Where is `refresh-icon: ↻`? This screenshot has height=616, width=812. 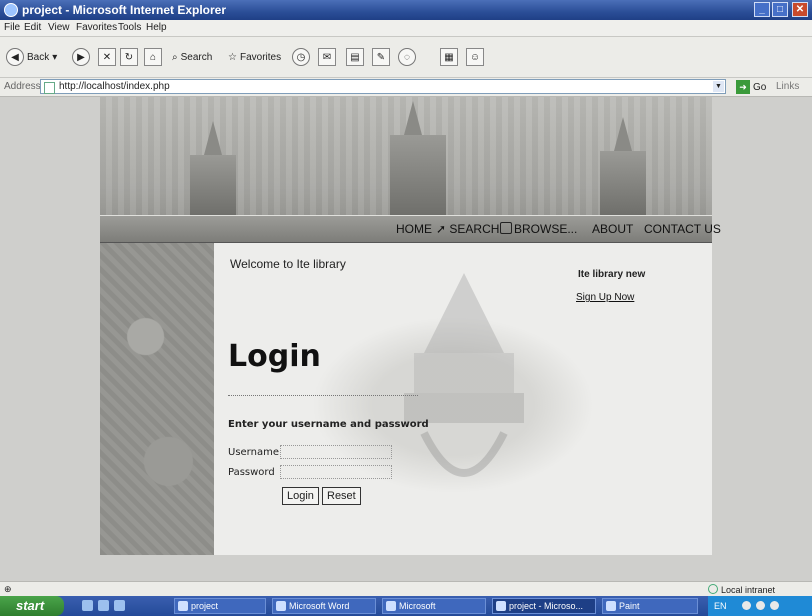
refresh-icon: ↻ is located at coordinates (129, 57).